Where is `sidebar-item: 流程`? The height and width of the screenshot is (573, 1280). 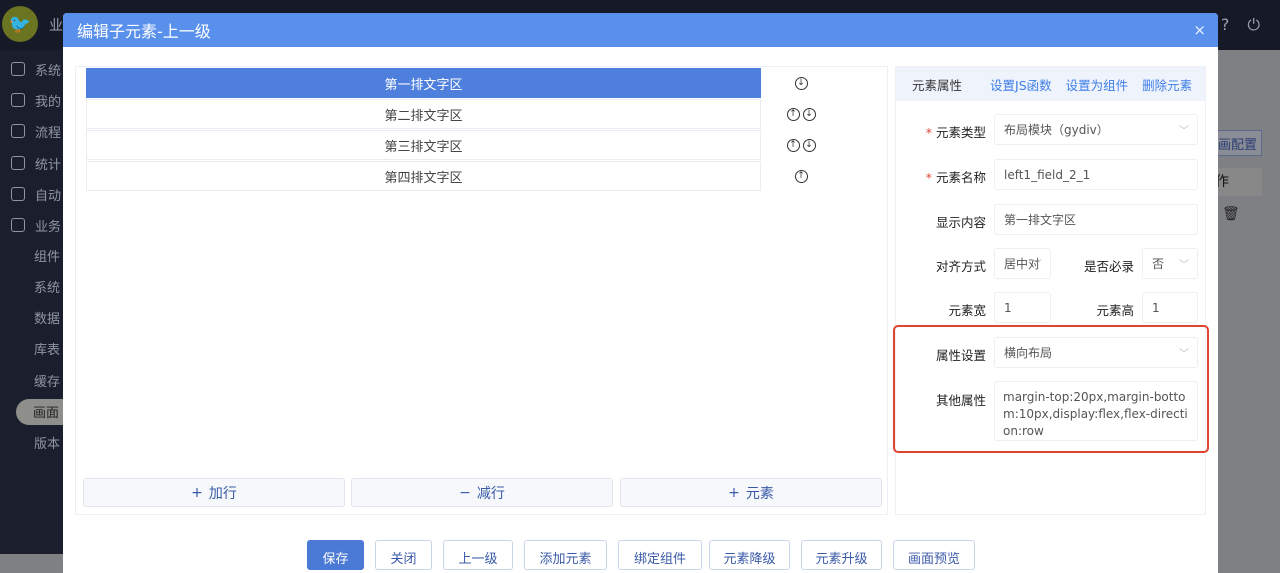 sidebar-item: 流程 is located at coordinates (31, 131).